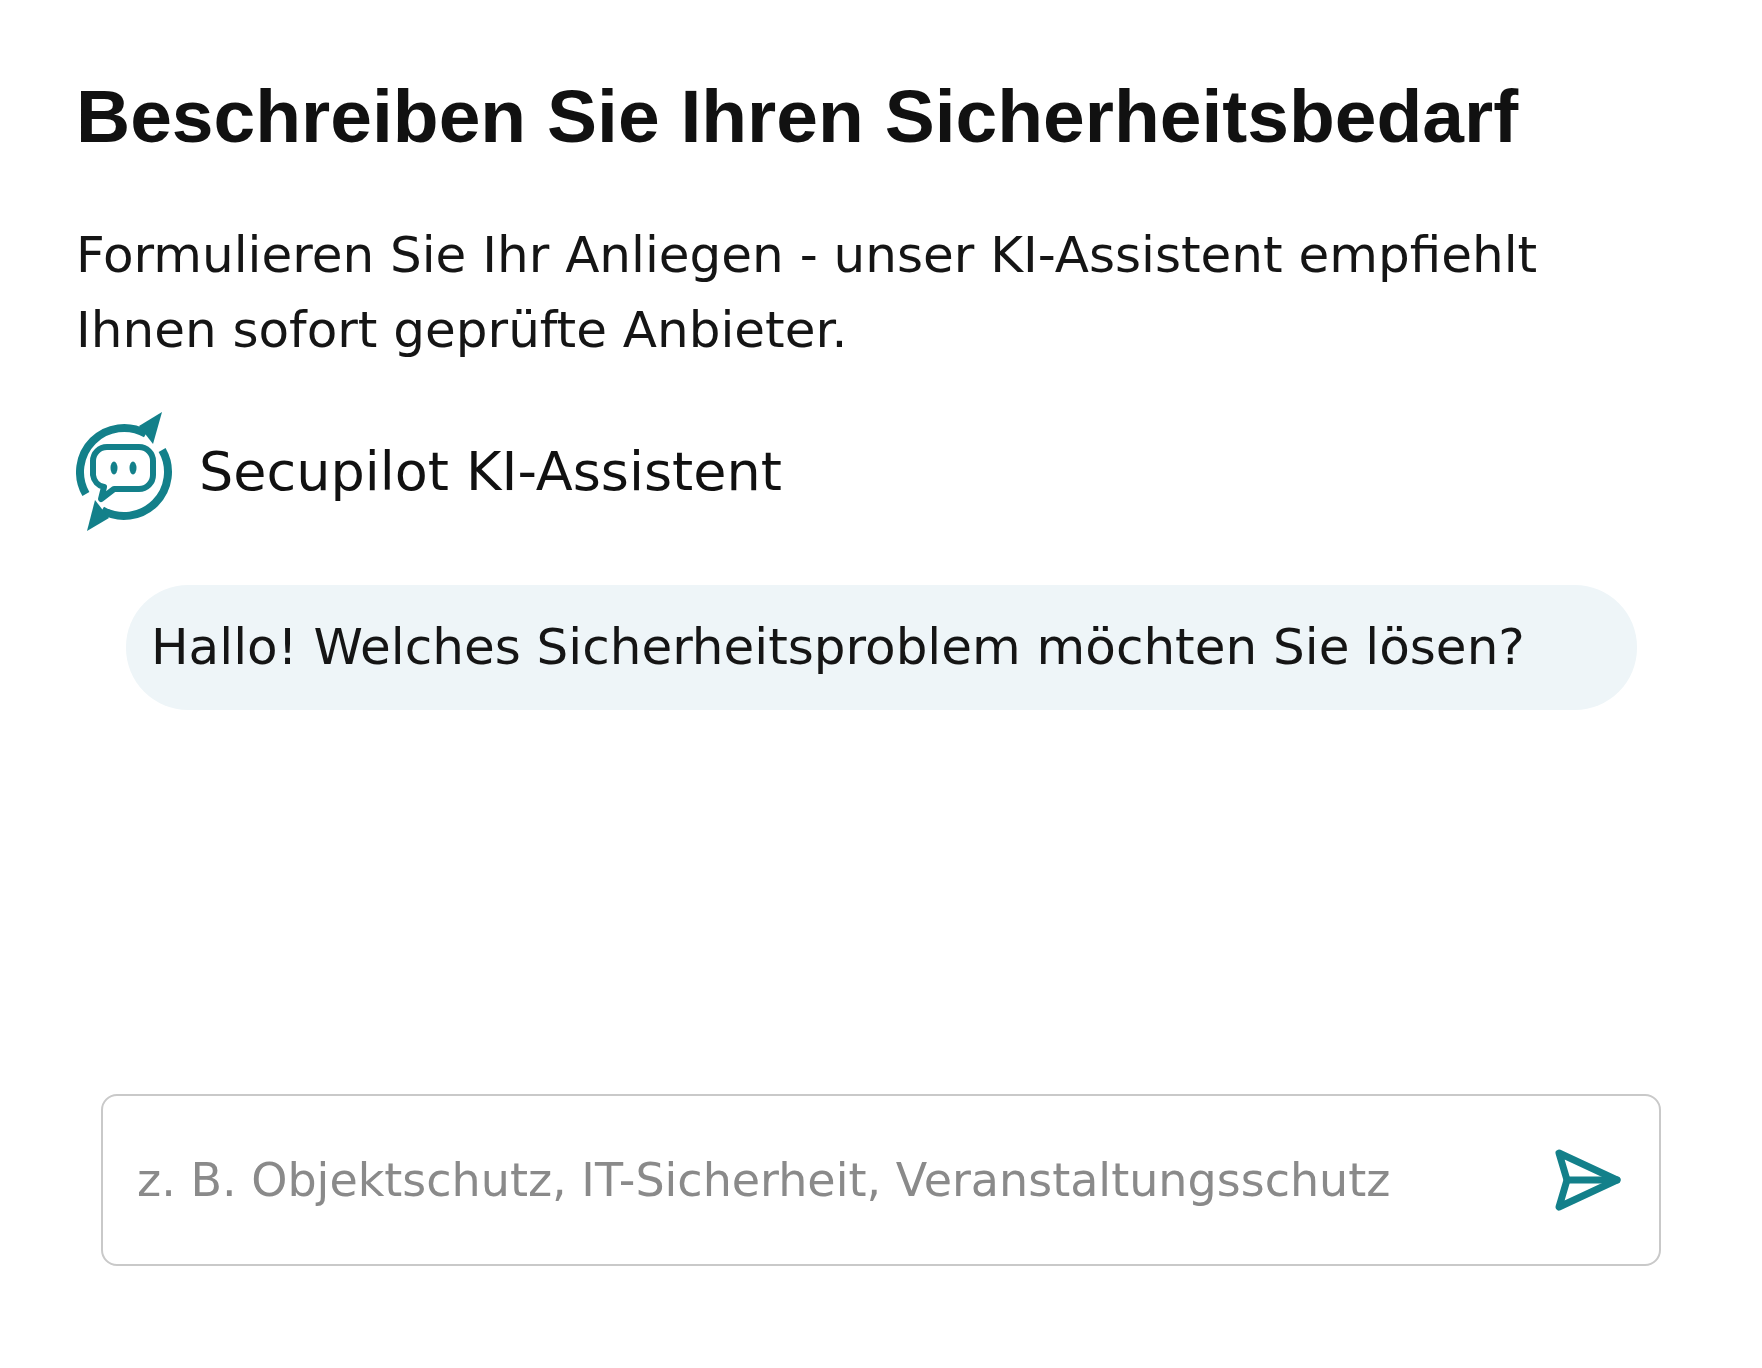  I want to click on page-description: Formulieren Sie Ihr Anliegen - unser KI-Assistent empfiehlt Ihnen sofort geprüfte Anbieter., so click(807, 293).